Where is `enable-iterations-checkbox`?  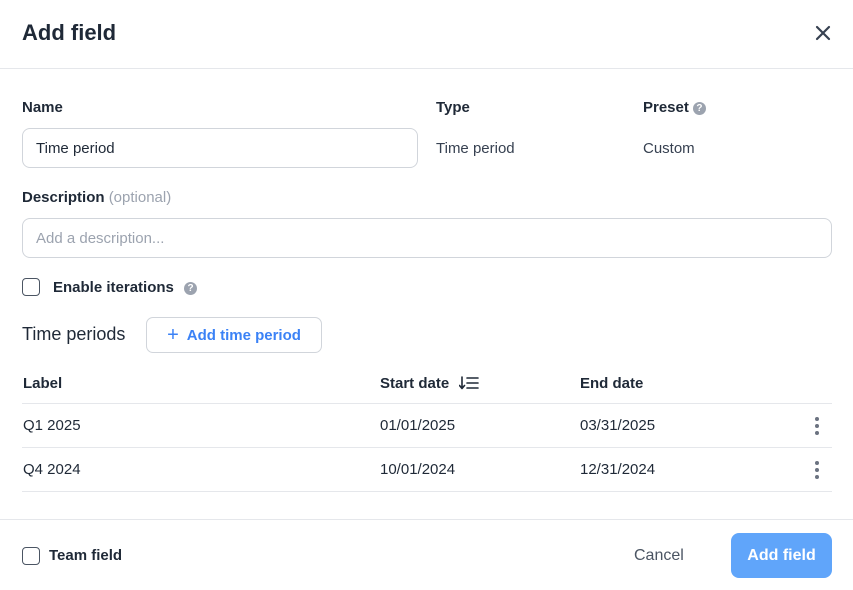
enable-iterations-checkbox is located at coordinates (31, 287).